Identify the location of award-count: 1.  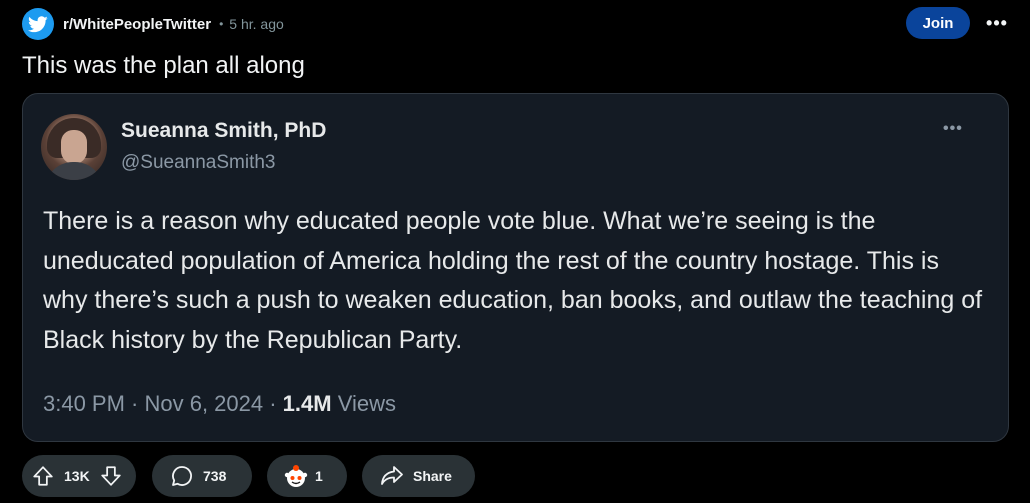
(319, 476).